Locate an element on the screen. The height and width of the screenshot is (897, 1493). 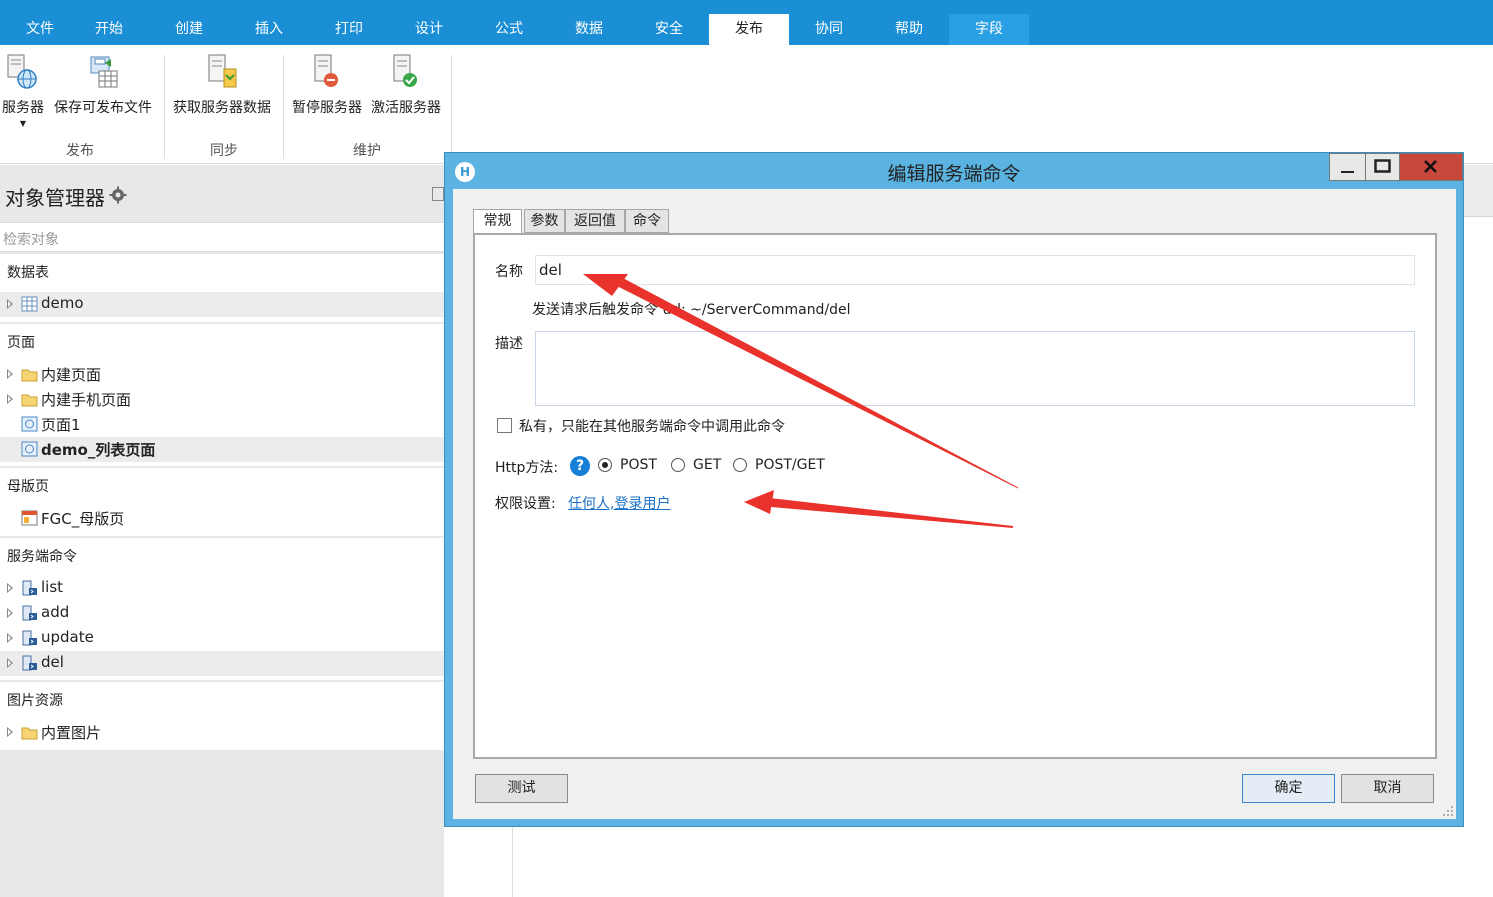
radio-get-label: GET is located at coordinates (707, 465).